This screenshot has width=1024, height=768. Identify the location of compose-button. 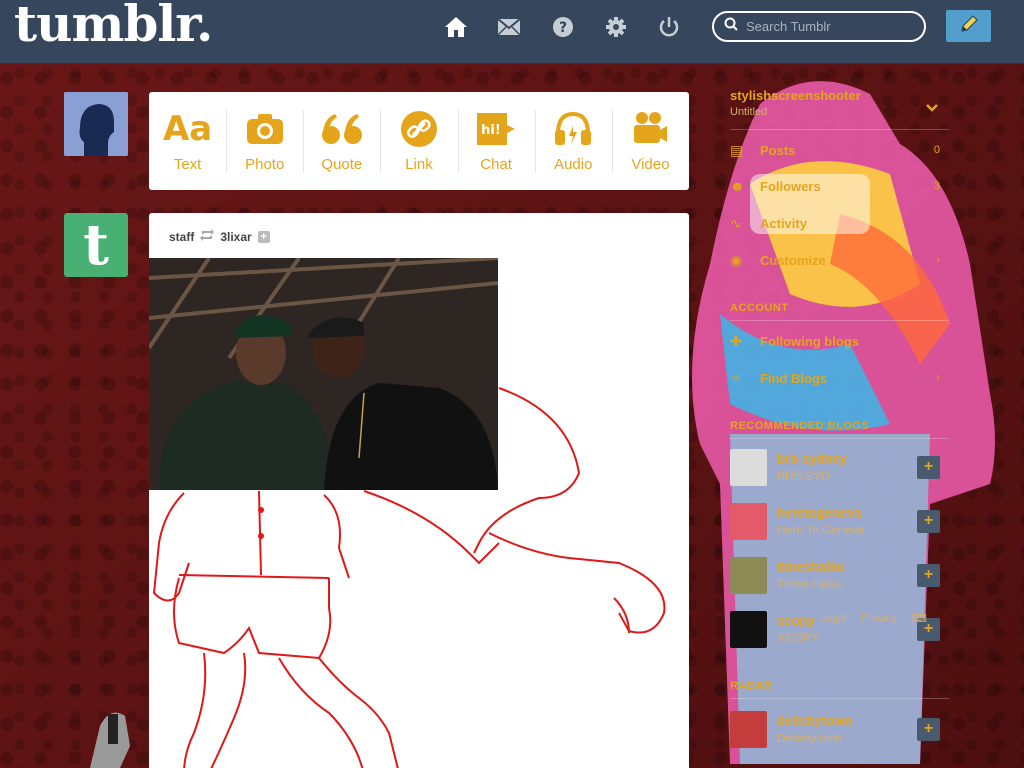
(968, 26).